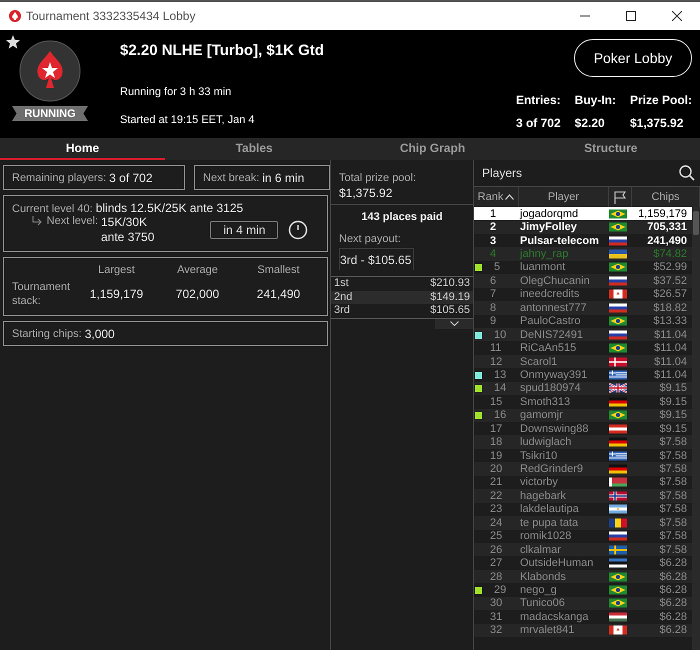 This screenshot has height=650, width=700. I want to click on player-row: 18 ludwiglach $7.58, so click(583, 442).